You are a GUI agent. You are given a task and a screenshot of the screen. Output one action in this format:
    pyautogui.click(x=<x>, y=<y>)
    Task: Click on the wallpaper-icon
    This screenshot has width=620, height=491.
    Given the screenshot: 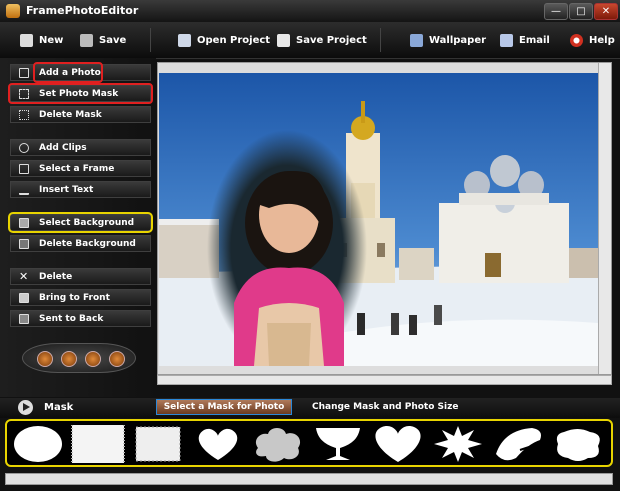 What is the action you would take?
    pyautogui.click(x=416, y=40)
    